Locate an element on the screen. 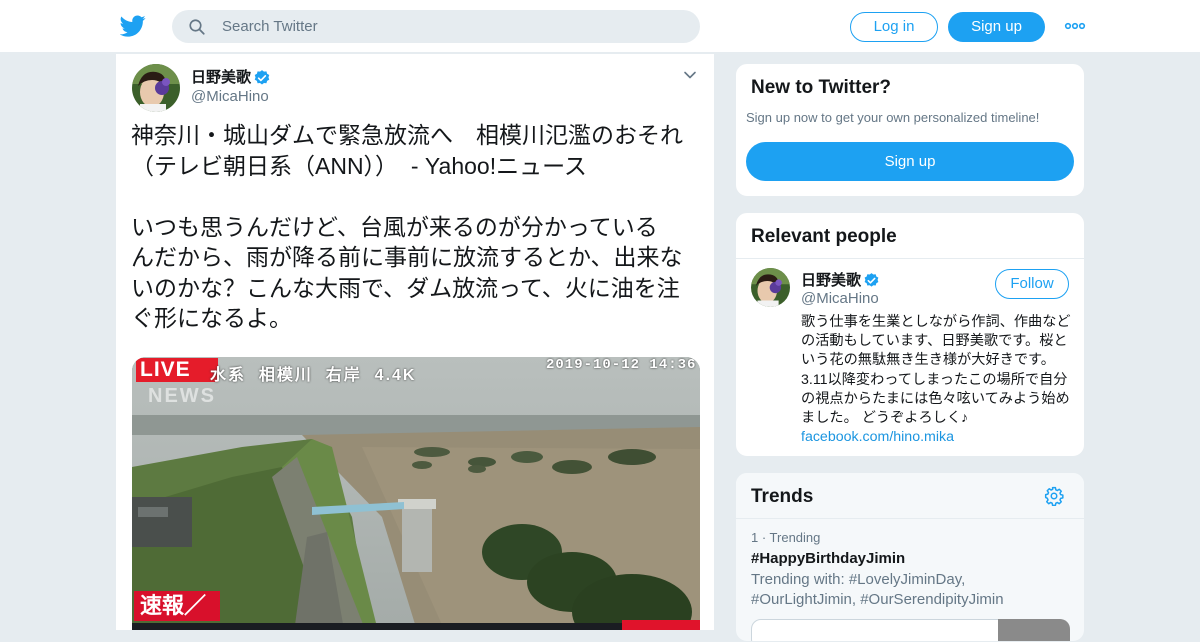  live-badge: LIVE is located at coordinates (177, 370).